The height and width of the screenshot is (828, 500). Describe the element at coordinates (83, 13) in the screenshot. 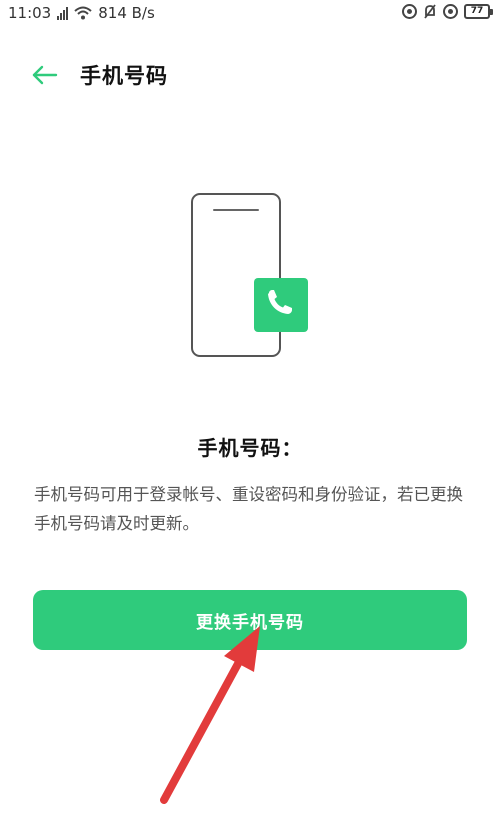

I see `wifi-icon` at that location.